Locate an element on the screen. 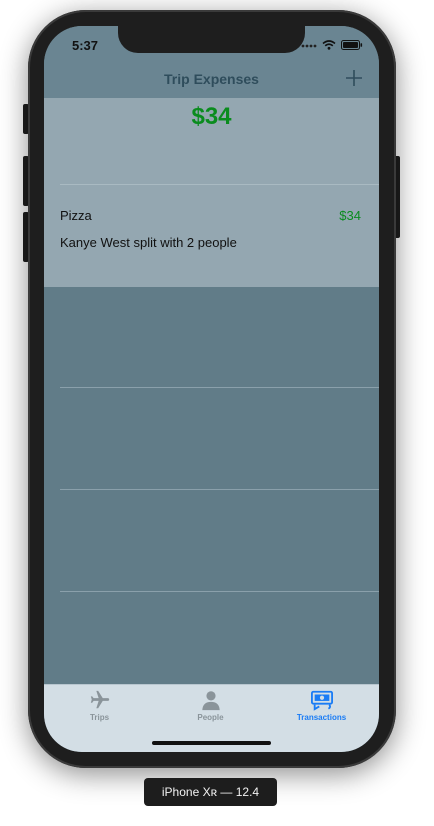 Image resolution: width=434 pixels, height=826 pixels. airplane-icon is located at coordinates (99, 699).